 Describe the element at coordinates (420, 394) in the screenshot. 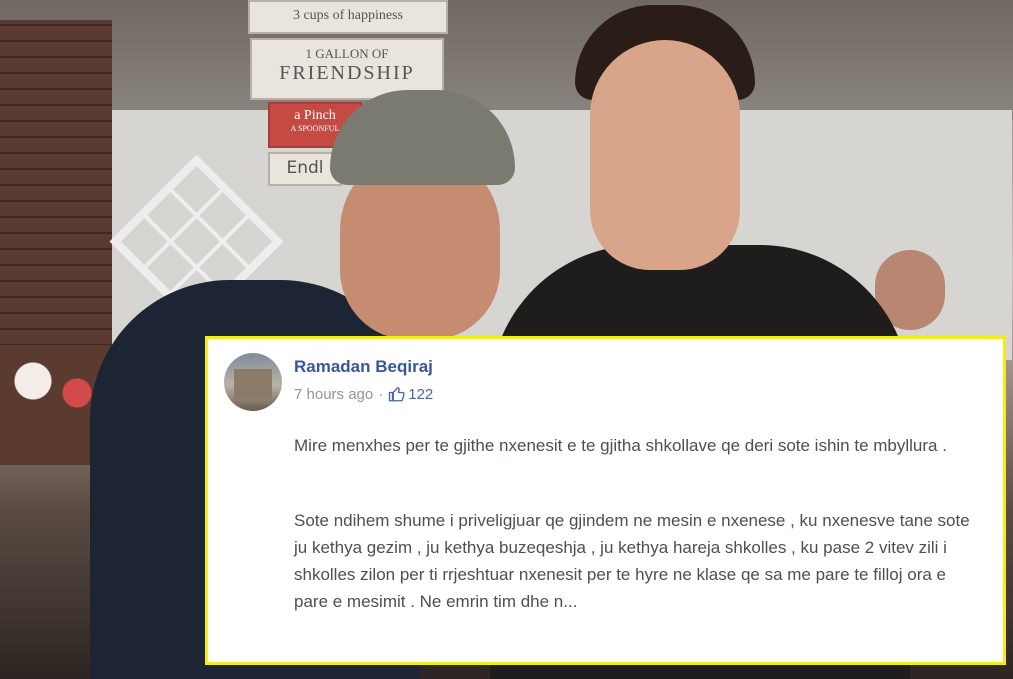

I see `like-count: 122` at that location.